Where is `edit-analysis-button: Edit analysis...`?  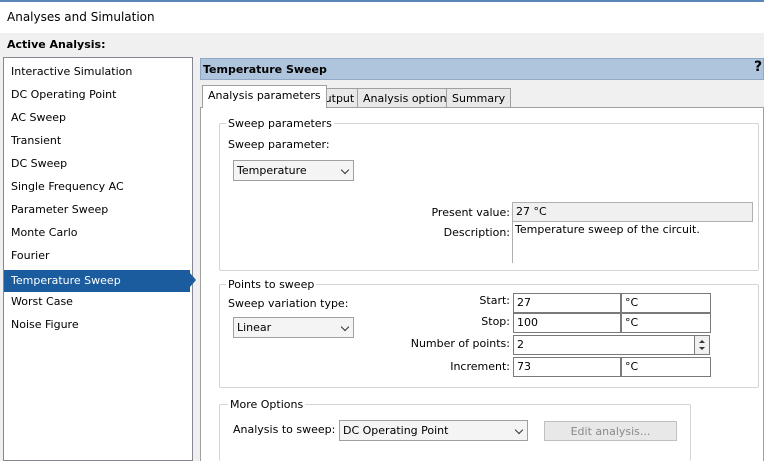
edit-analysis-button: Edit analysis... is located at coordinates (610, 431).